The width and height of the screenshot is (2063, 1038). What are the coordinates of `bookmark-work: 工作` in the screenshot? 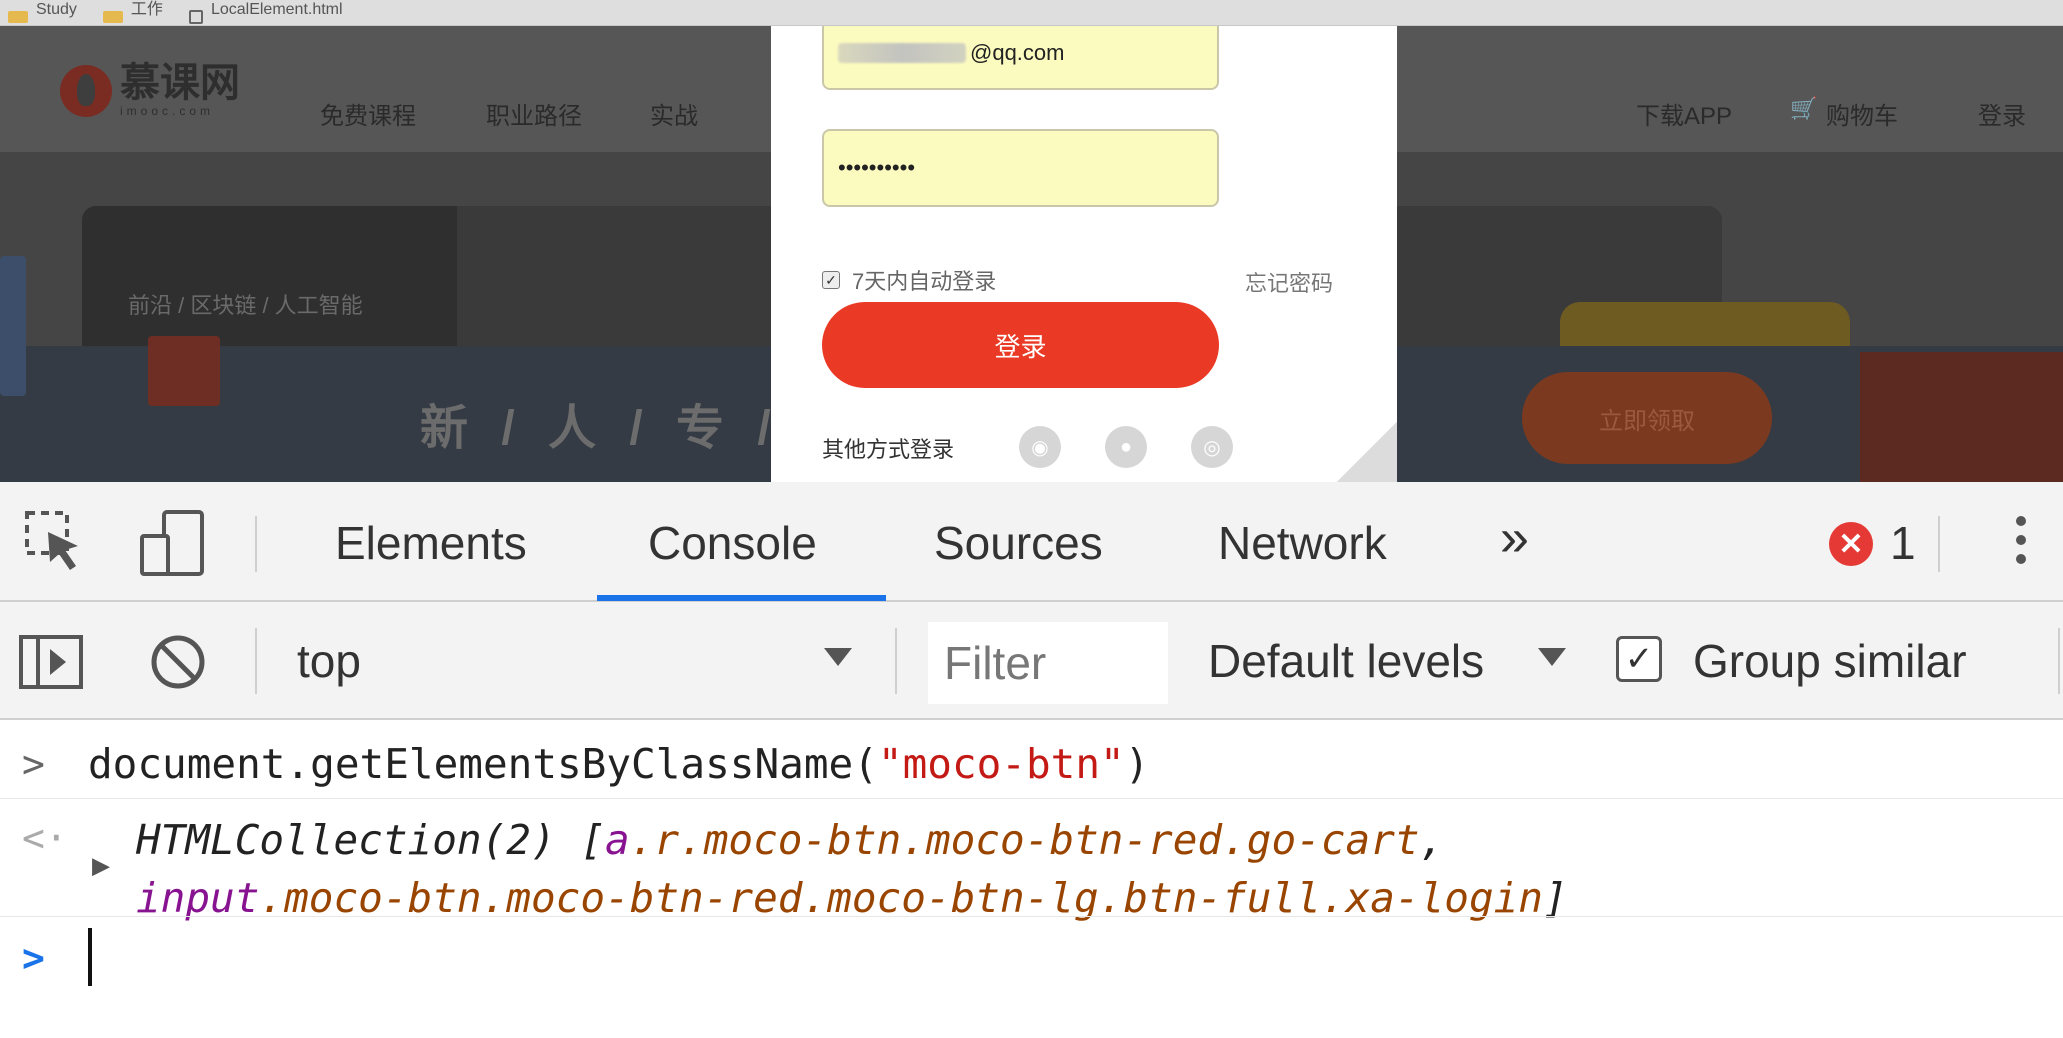 It's located at (132, 12).